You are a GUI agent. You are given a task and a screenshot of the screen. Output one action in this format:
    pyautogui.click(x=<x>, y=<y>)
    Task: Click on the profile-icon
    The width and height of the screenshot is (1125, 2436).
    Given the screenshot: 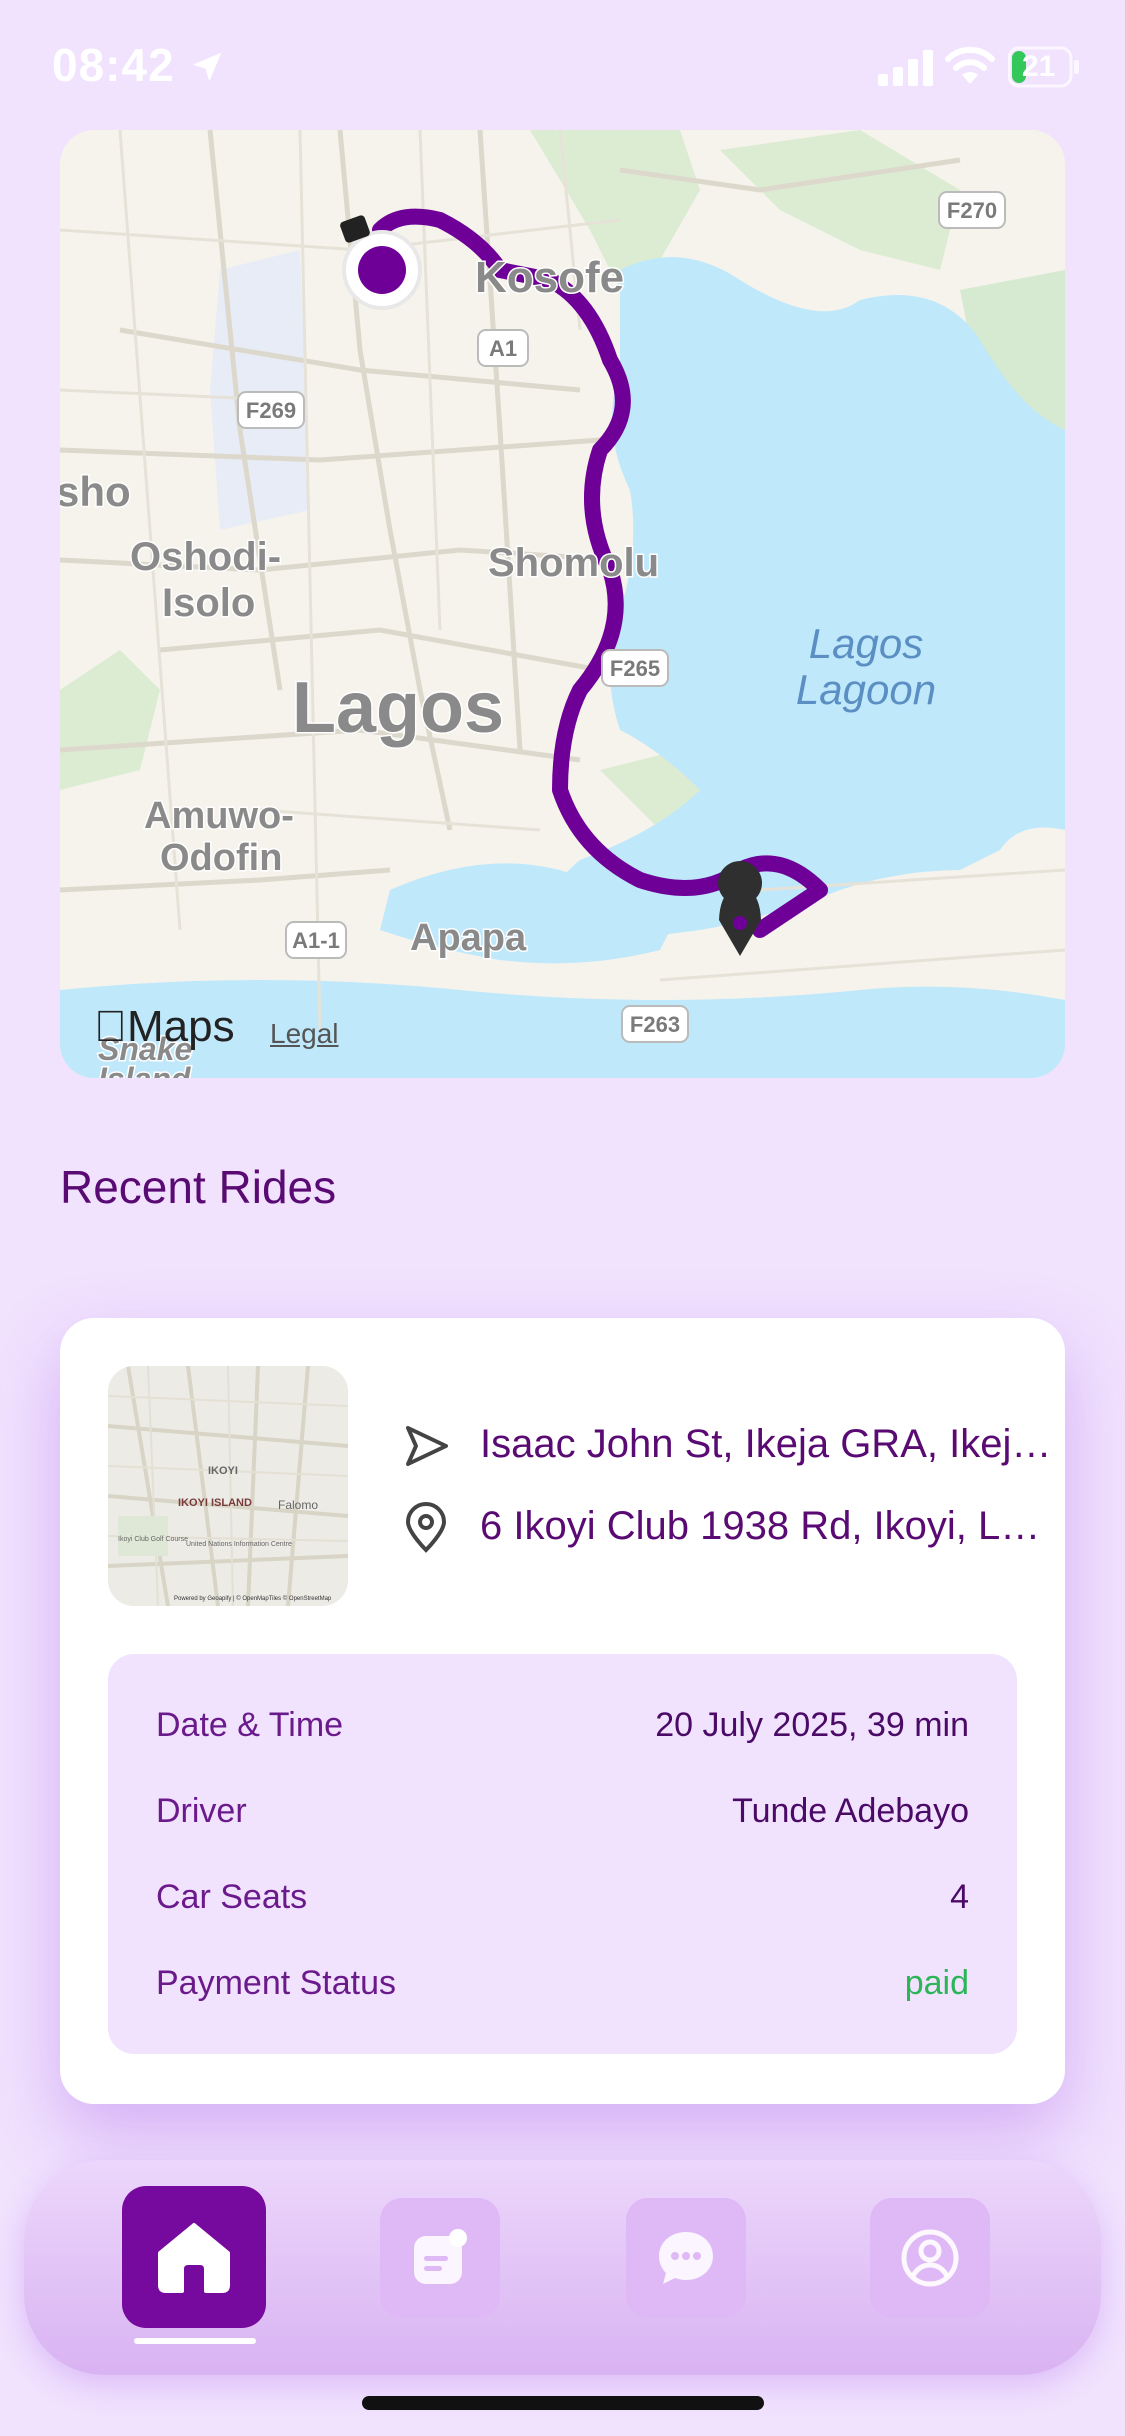 What is the action you would take?
    pyautogui.click(x=930, y=2258)
    